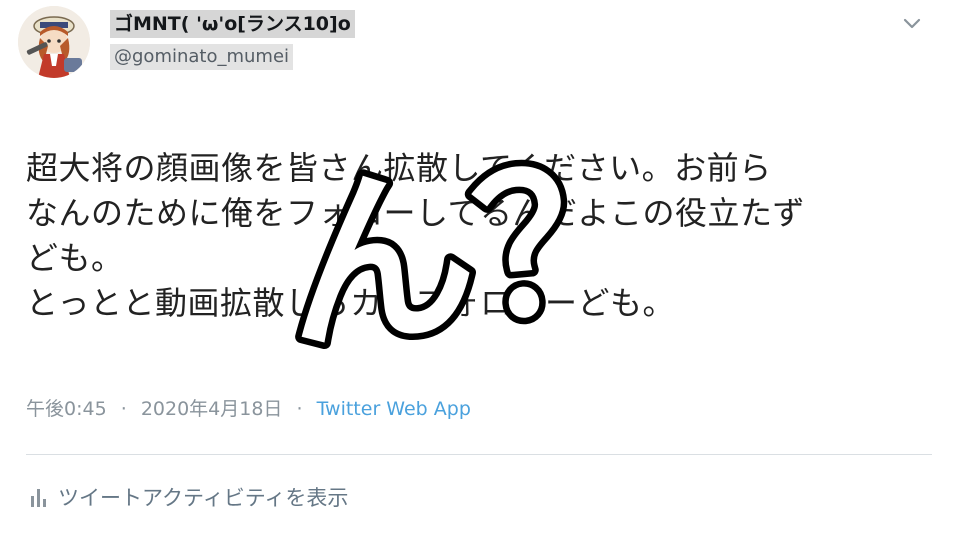 The width and height of the screenshot is (960, 540). What do you see at coordinates (203, 498) in the screenshot?
I see `activity-label: ツイートアクティビティを表示` at bounding box center [203, 498].